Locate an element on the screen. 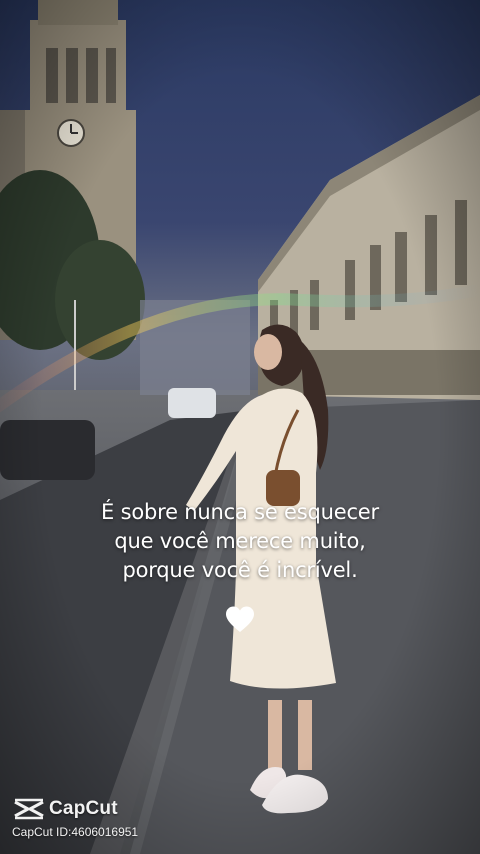 This screenshot has width=480, height=854. capcut-id-label: CapCut ID:4606016951 is located at coordinates (75, 832).